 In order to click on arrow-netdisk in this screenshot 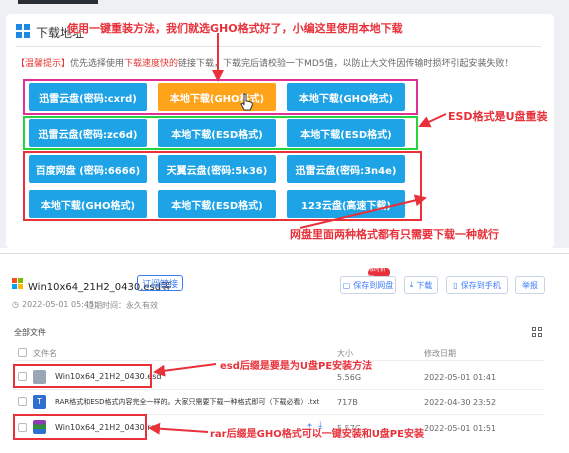, I will do `click(363, 211)`.